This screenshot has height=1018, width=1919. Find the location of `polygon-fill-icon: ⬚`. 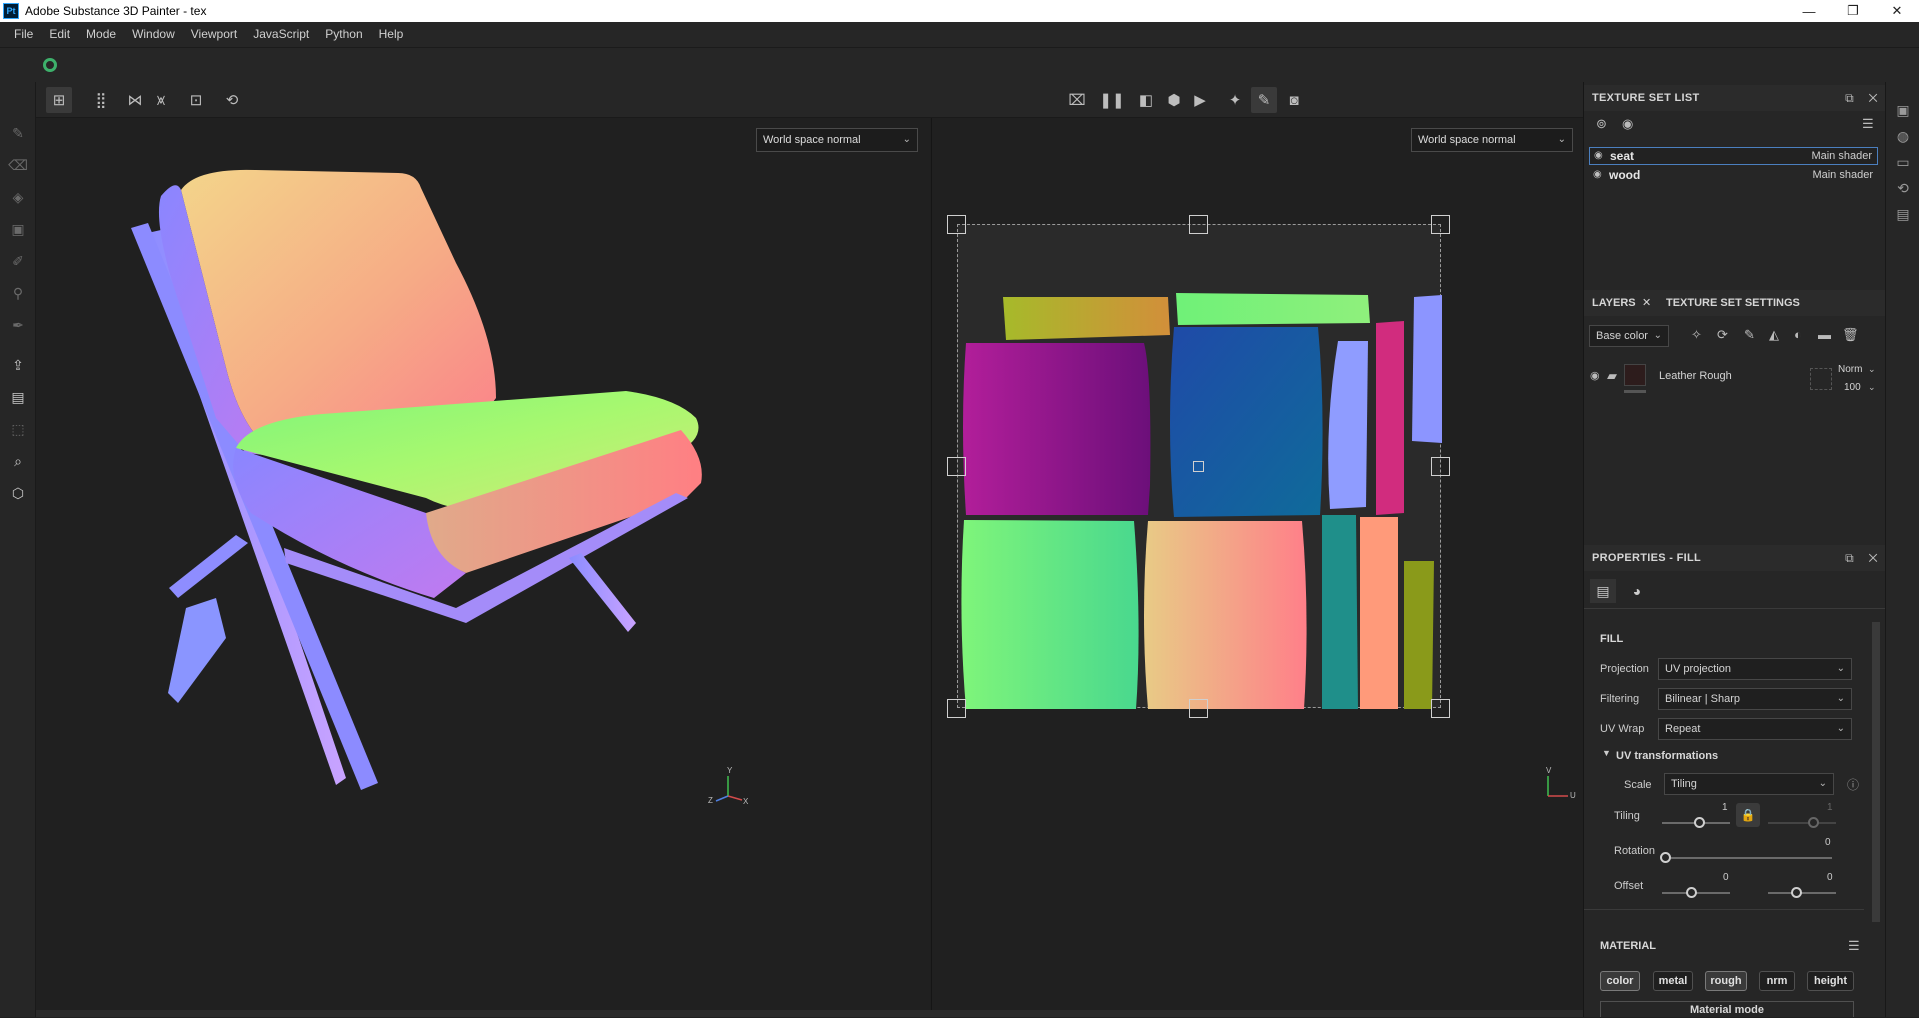

polygon-fill-icon: ⬚ is located at coordinates (18, 429).